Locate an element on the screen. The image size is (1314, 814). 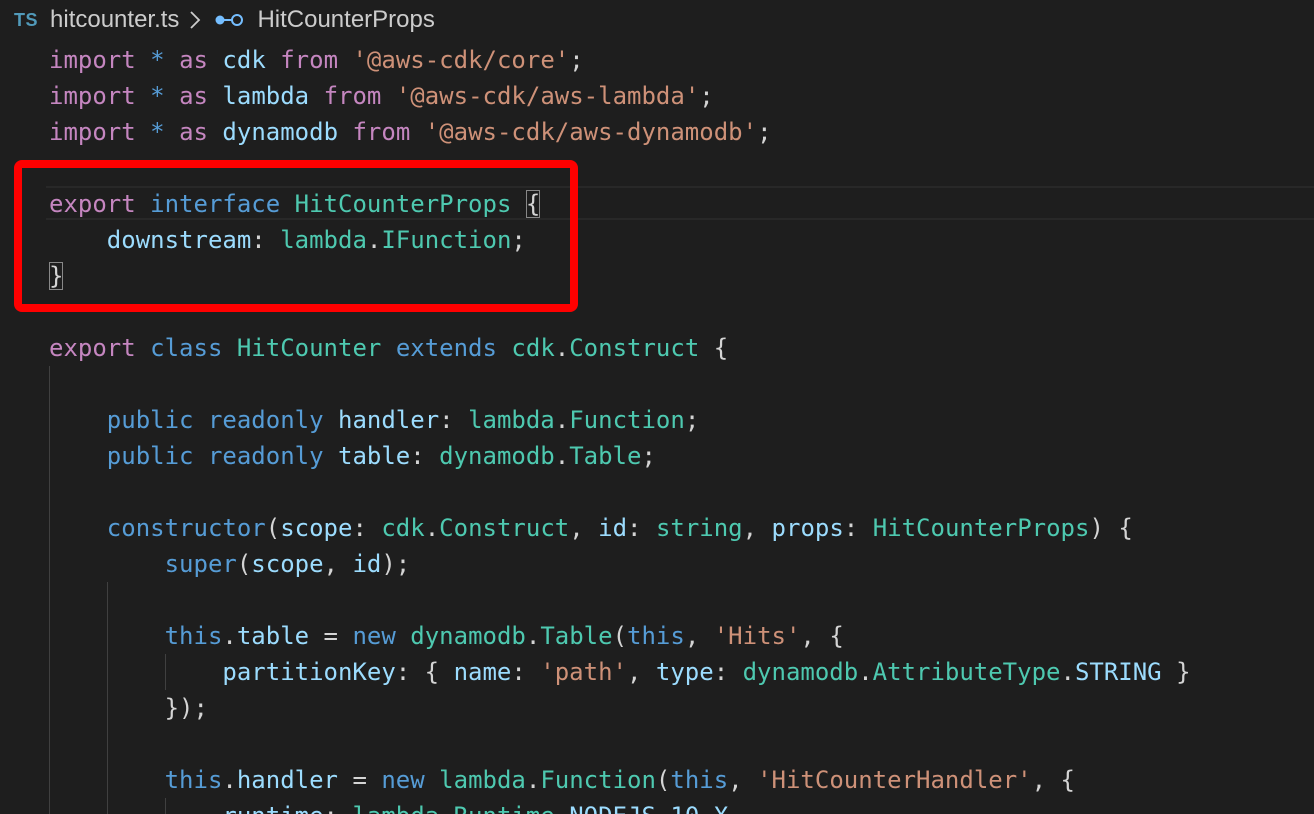
code-token: Function is located at coordinates (627, 420).